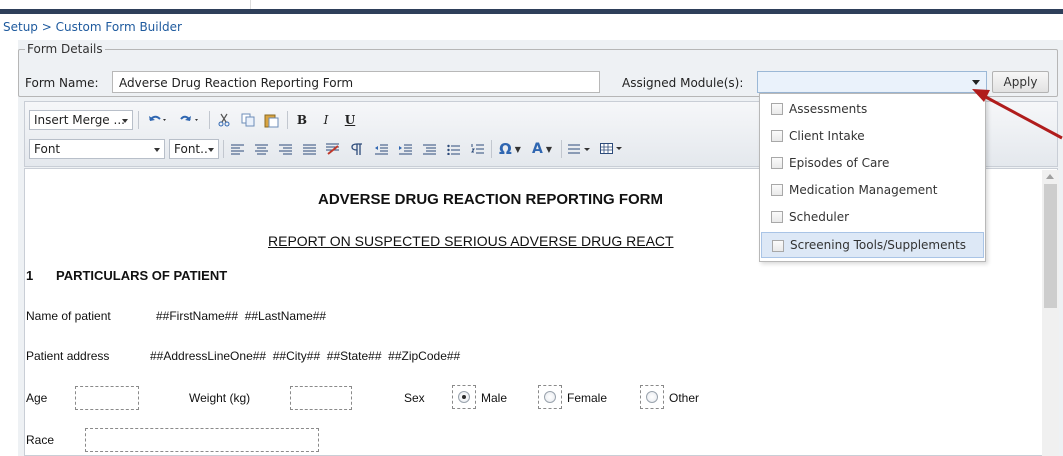  I want to click on font-family-label: Font, so click(47, 149).